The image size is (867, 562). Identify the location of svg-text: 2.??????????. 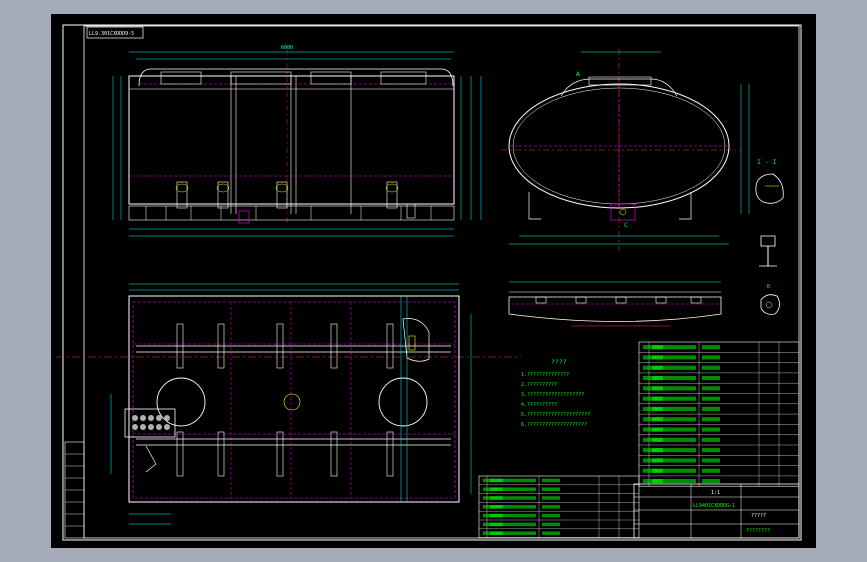
(539, 385).